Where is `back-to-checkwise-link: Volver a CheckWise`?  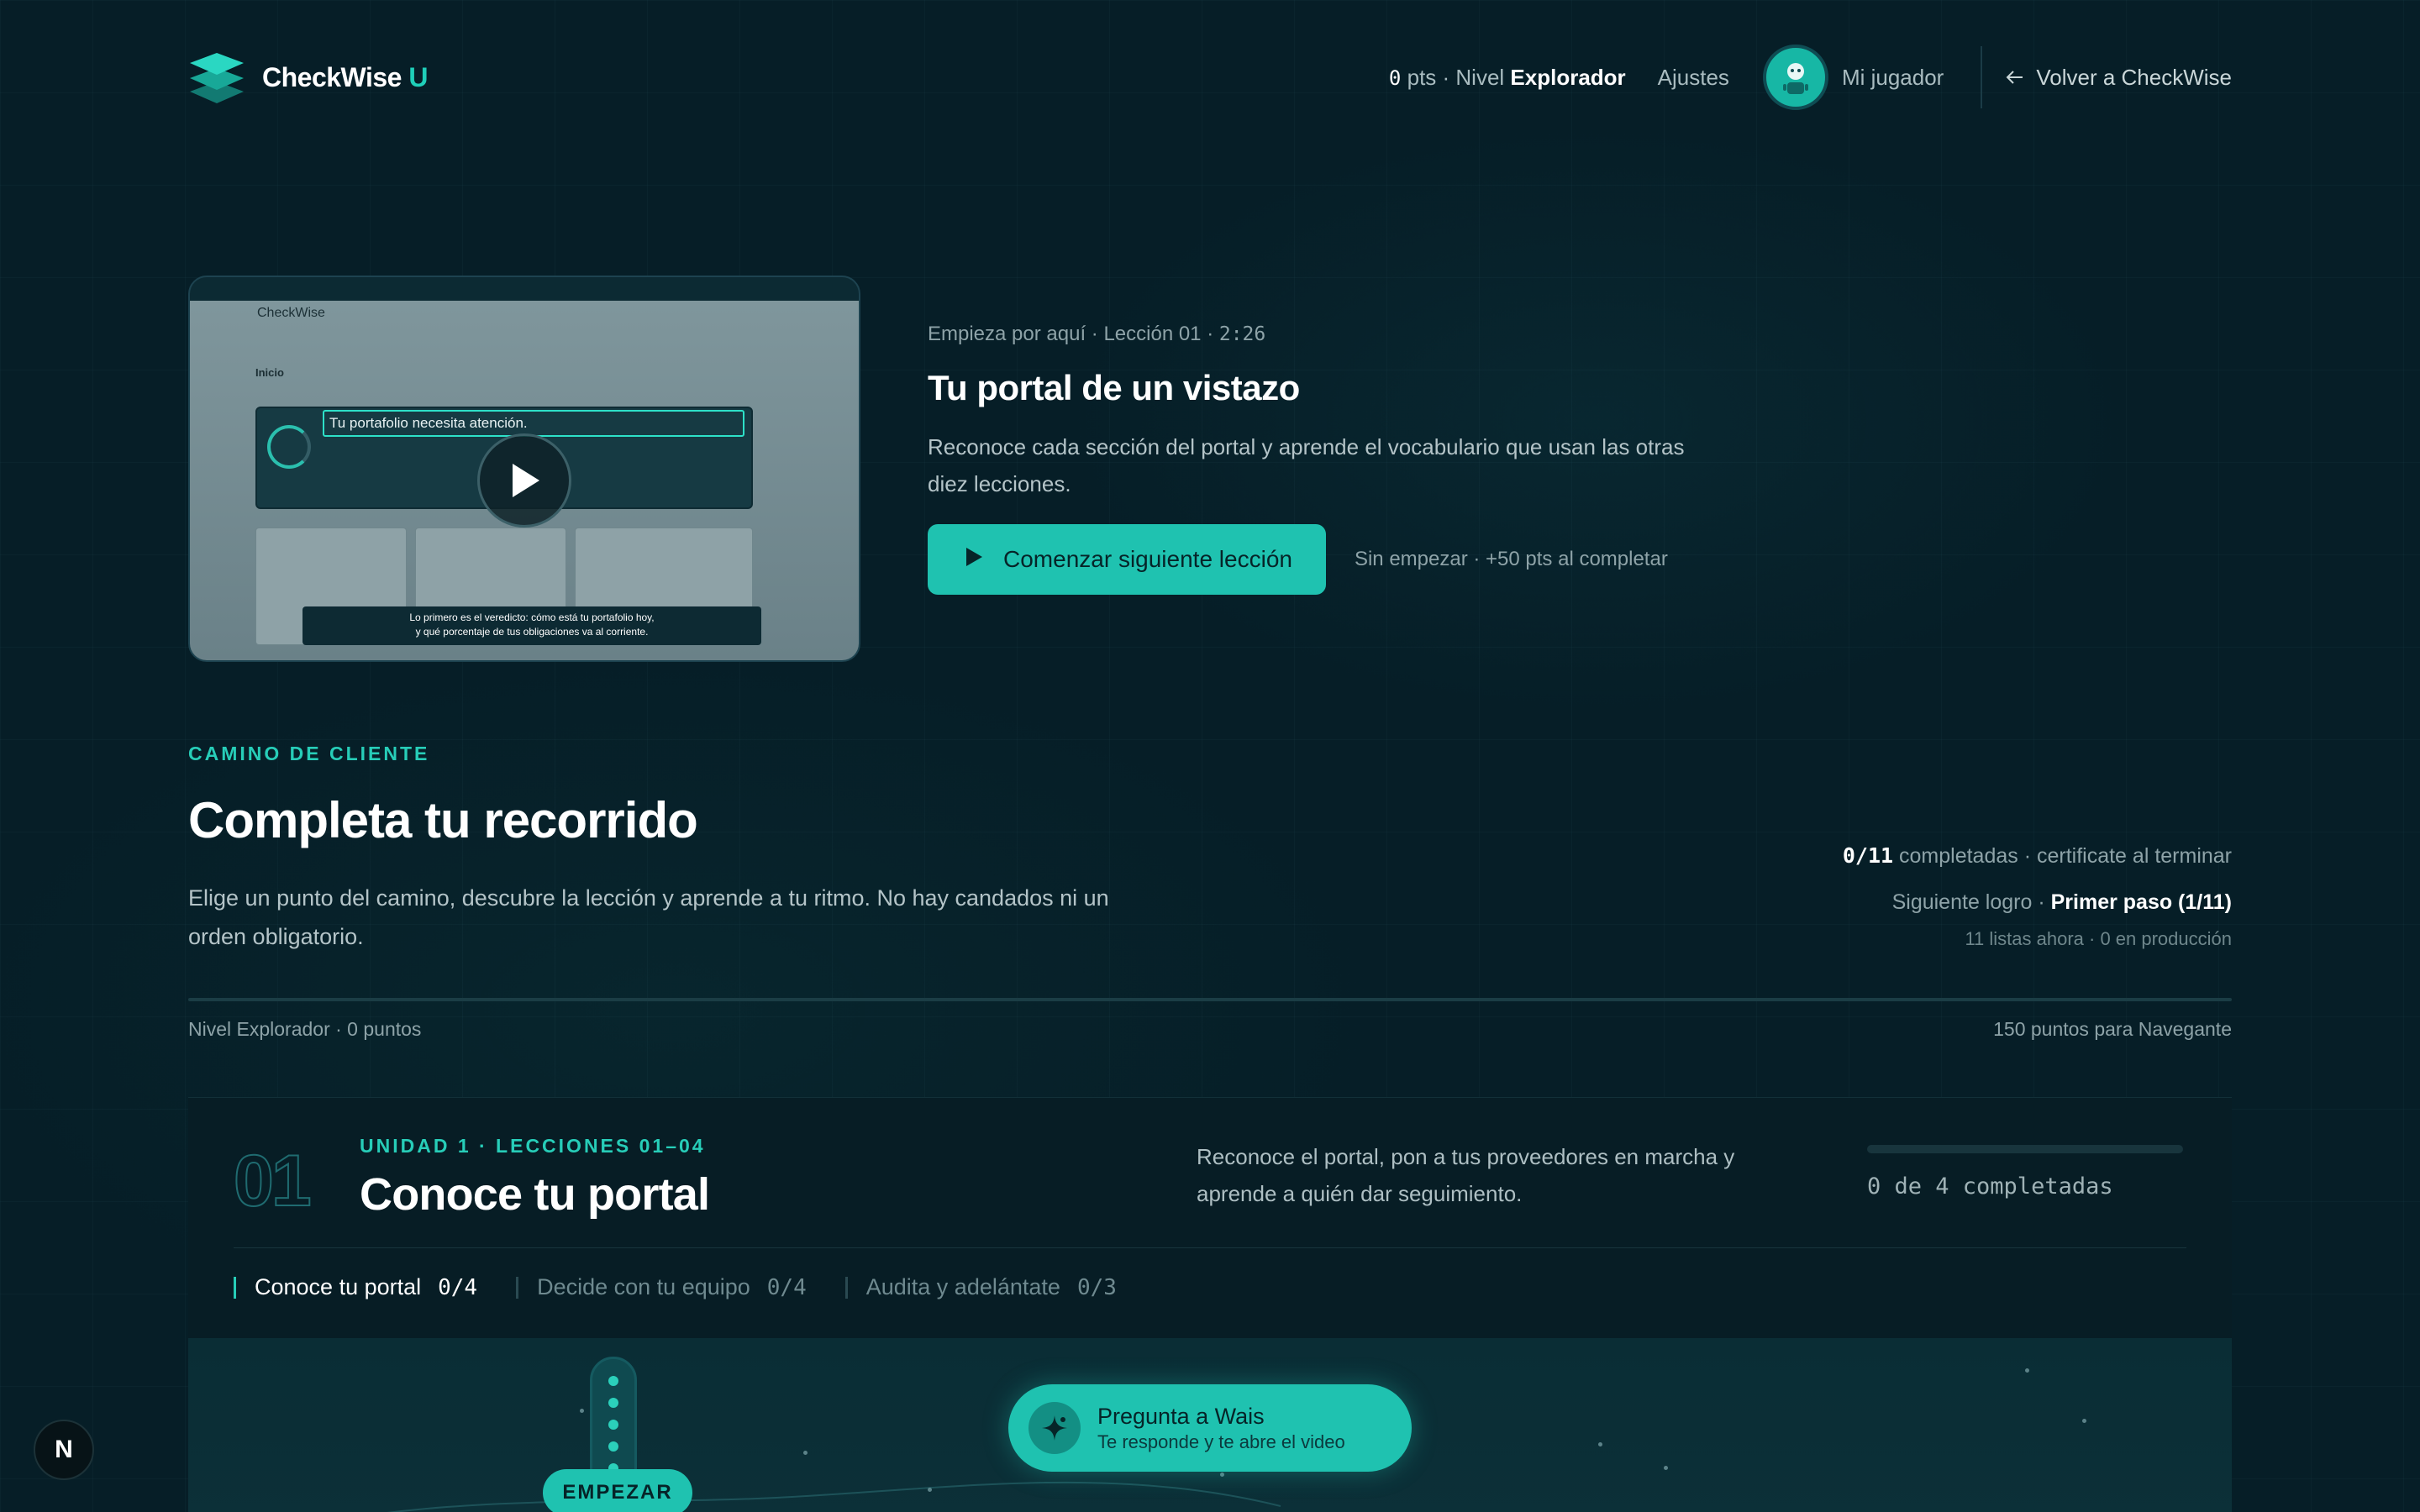
back-to-checkwise-link: Volver a CheckWise is located at coordinates (2119, 78).